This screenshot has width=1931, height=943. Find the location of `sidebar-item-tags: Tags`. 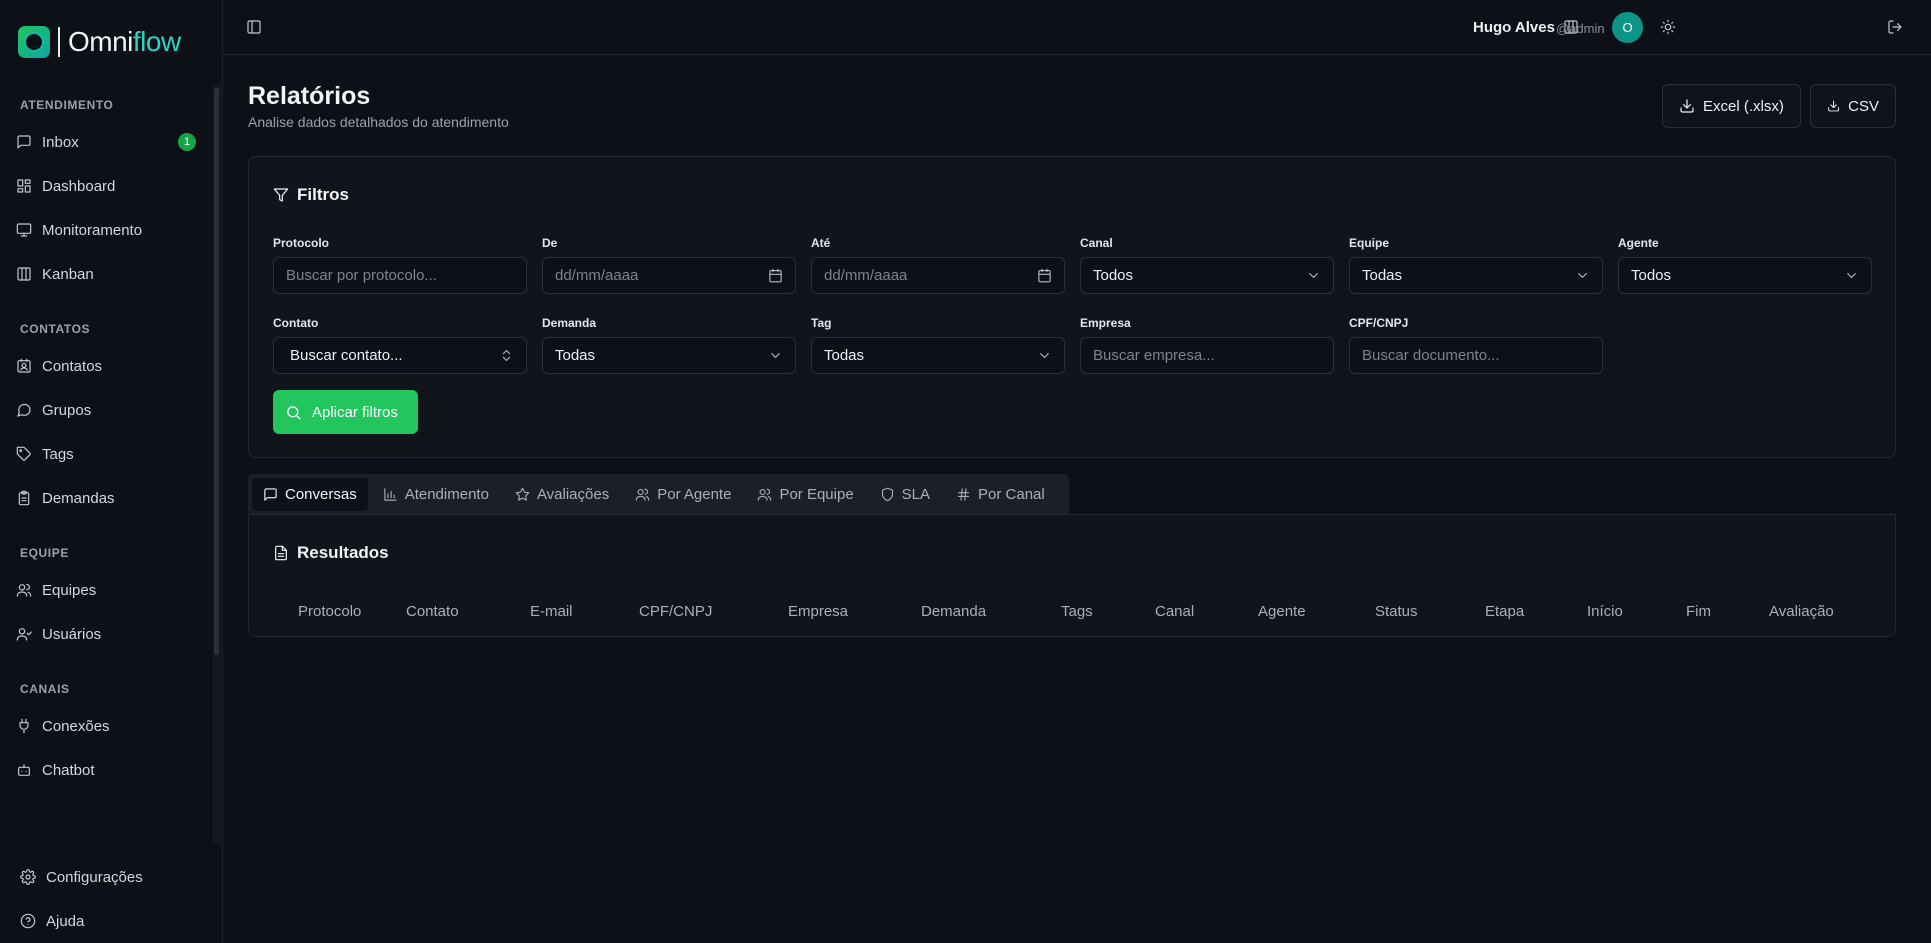

sidebar-item-tags: Tags is located at coordinates (105, 454).